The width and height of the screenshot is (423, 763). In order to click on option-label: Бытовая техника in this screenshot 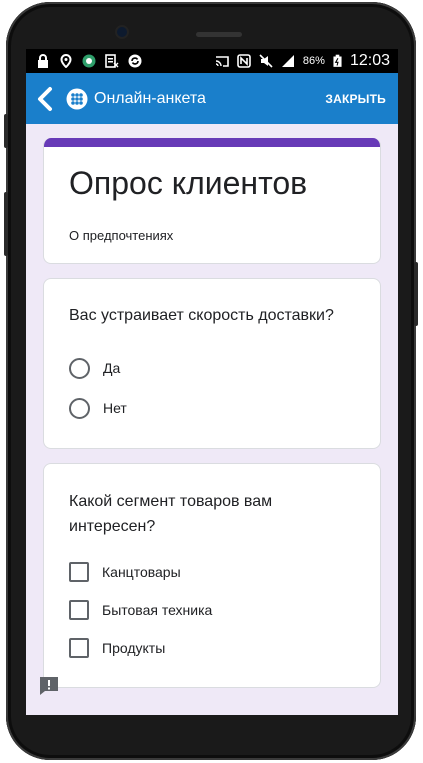, I will do `click(157, 610)`.